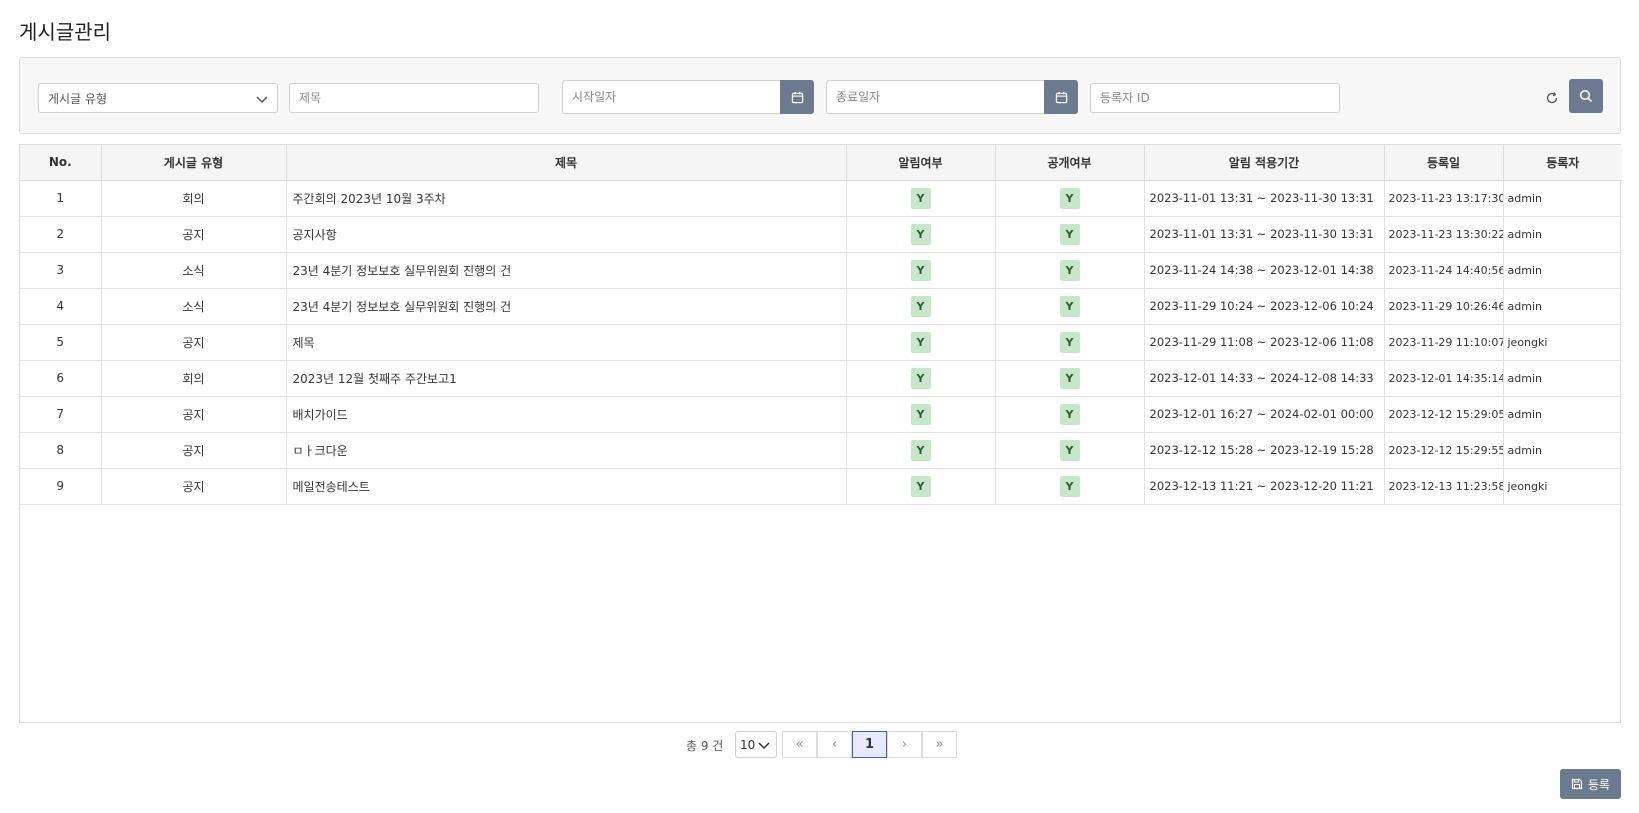 The image size is (1639, 813). Describe the element at coordinates (869, 744) in the screenshot. I see `page-1-button: 1` at that location.